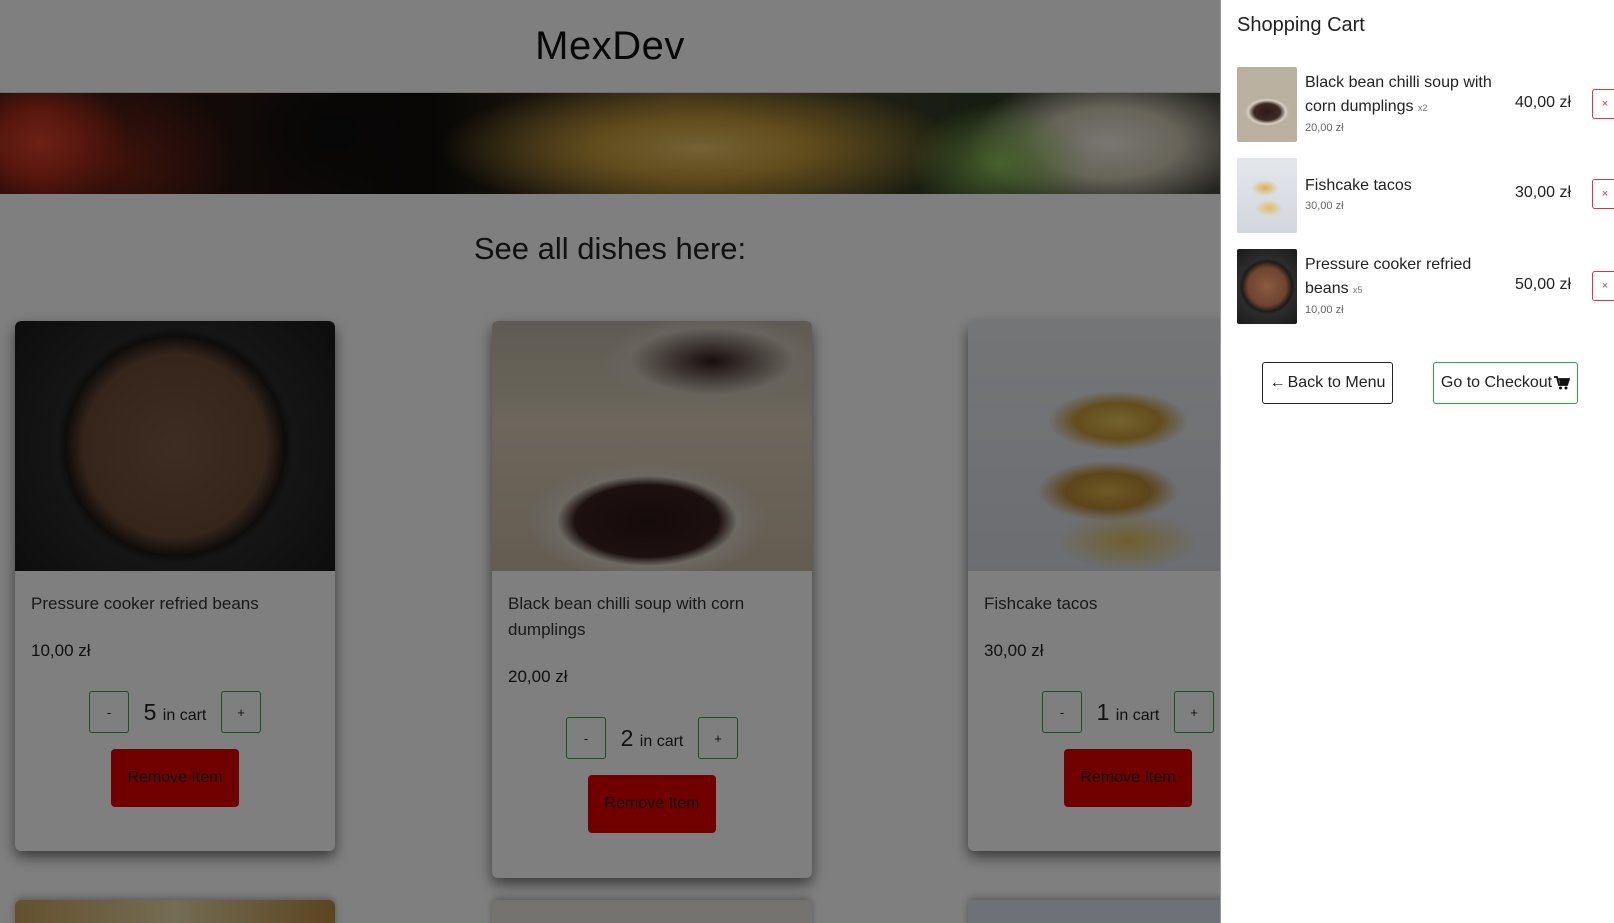 The height and width of the screenshot is (923, 1614). I want to click on cart-item-name: Fishcake tacos, so click(1358, 185).